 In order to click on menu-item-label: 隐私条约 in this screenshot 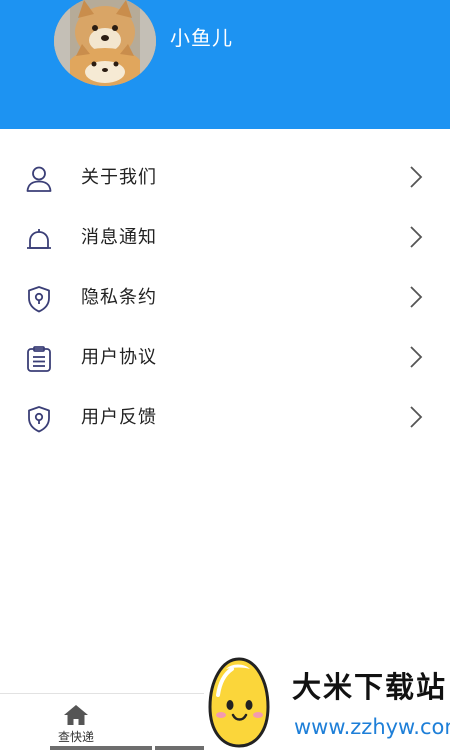, I will do `click(119, 297)`.